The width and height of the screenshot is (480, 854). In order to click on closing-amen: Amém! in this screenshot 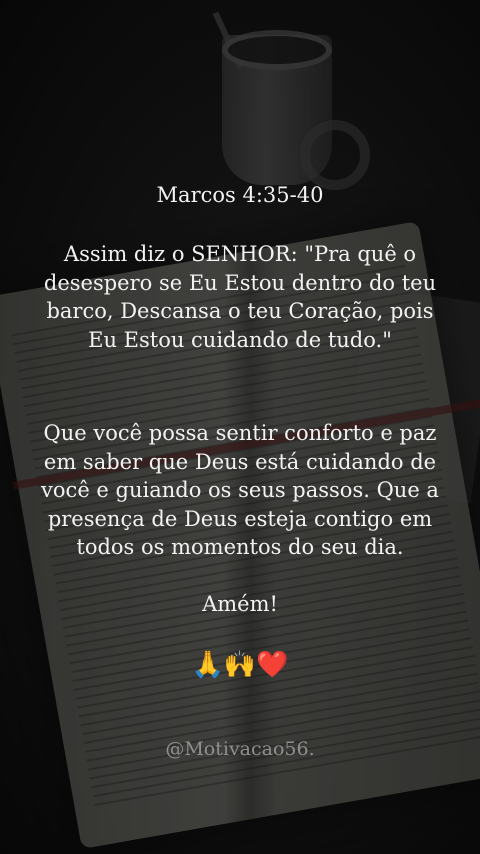, I will do `click(240, 604)`.